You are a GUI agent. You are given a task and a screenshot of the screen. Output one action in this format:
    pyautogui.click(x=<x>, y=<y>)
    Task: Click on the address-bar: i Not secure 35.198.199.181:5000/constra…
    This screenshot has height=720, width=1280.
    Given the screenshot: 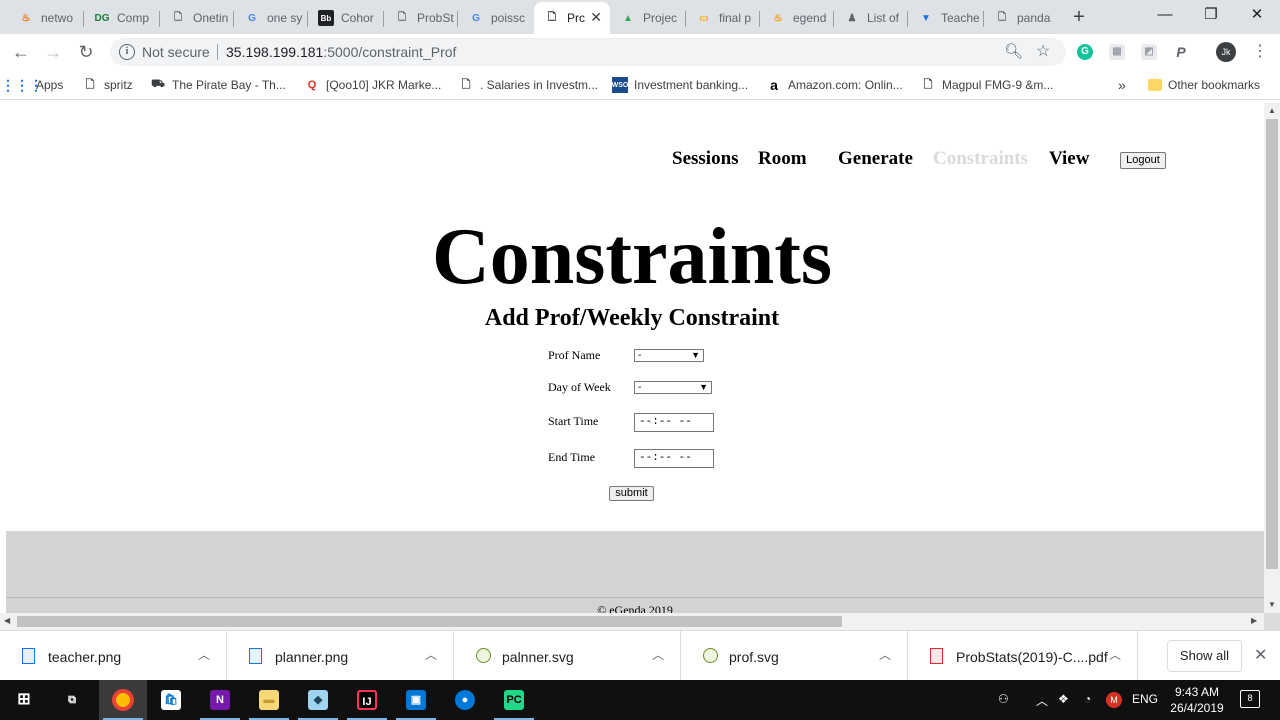 What is the action you would take?
    pyautogui.click(x=588, y=52)
    